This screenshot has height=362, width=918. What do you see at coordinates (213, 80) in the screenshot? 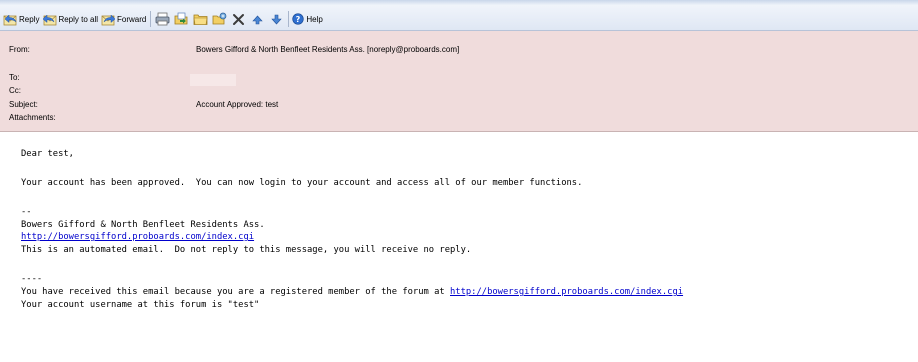
I see `to-value-redacted` at bounding box center [213, 80].